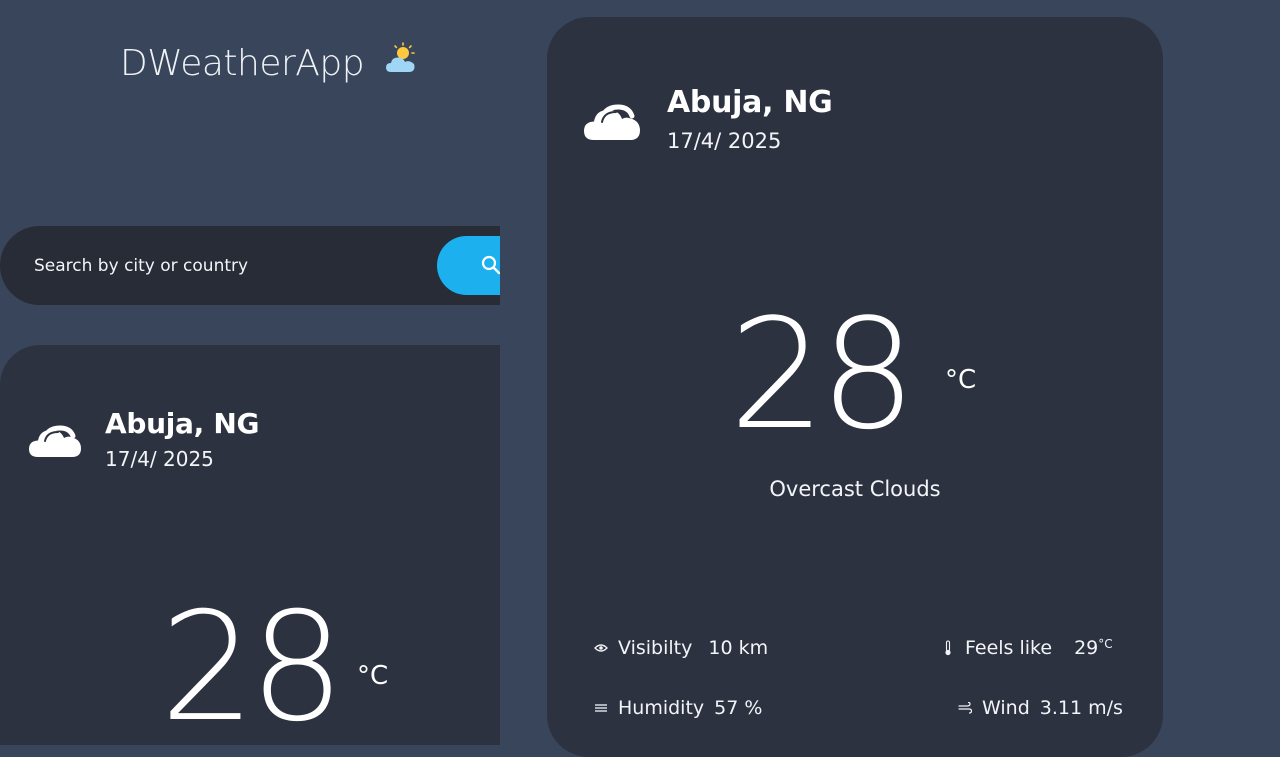 The image size is (1280, 757). I want to click on feels-like-value: 29, so click(1086, 648).